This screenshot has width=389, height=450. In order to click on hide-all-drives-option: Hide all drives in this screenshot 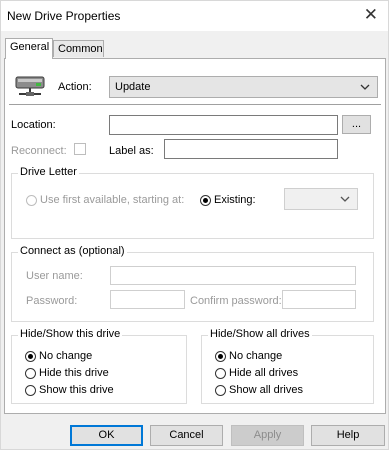, I will do `click(256, 373)`.